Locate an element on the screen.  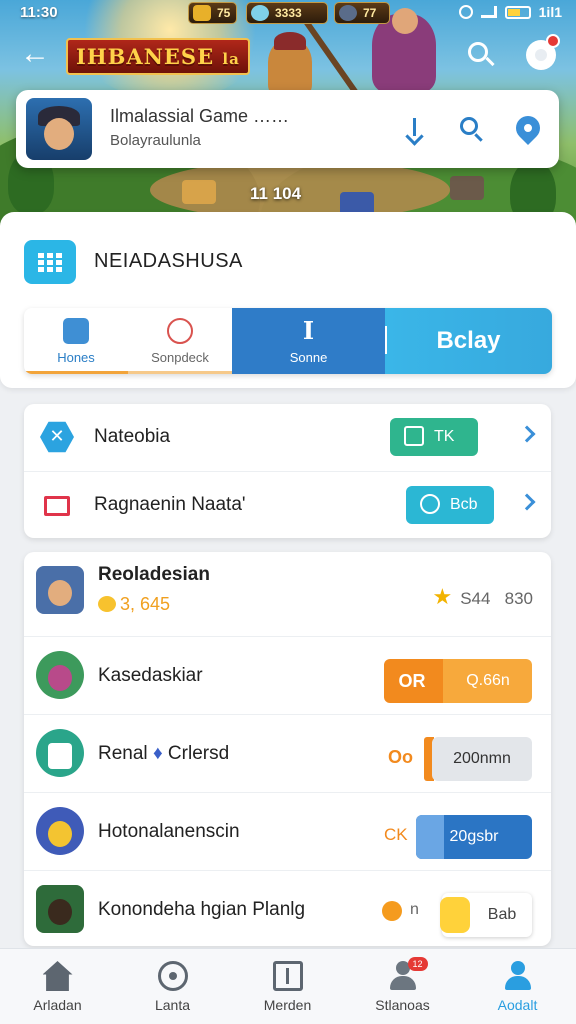
hexagon-icon is located at coordinates (57, 437).